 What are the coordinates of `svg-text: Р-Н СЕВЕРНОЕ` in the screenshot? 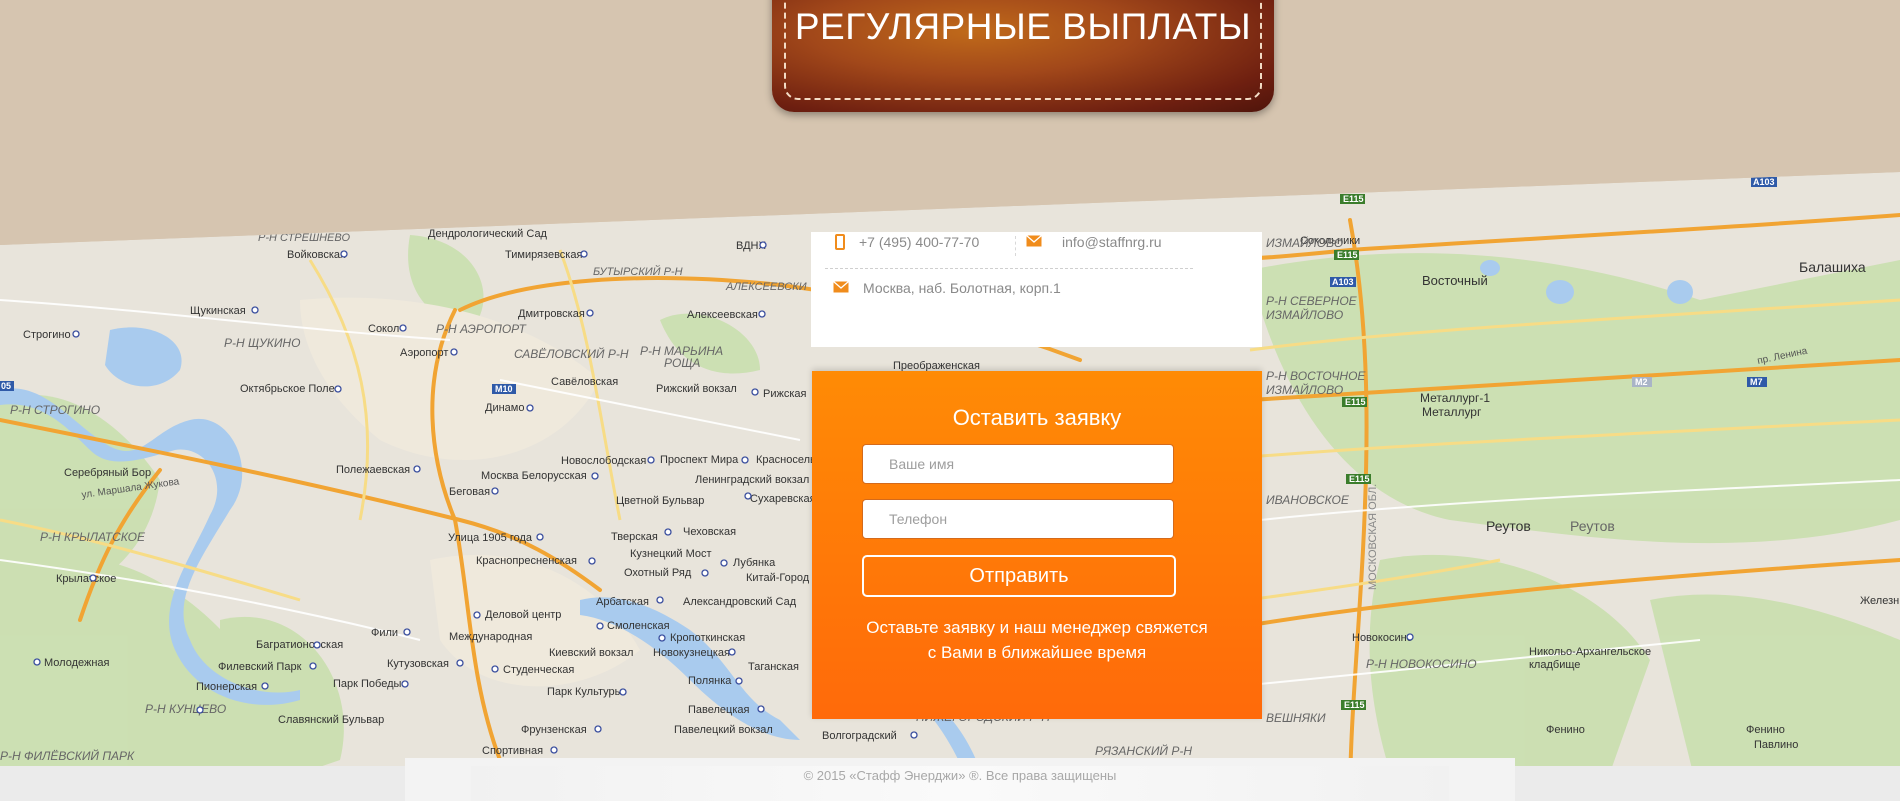 It's located at (1312, 301).